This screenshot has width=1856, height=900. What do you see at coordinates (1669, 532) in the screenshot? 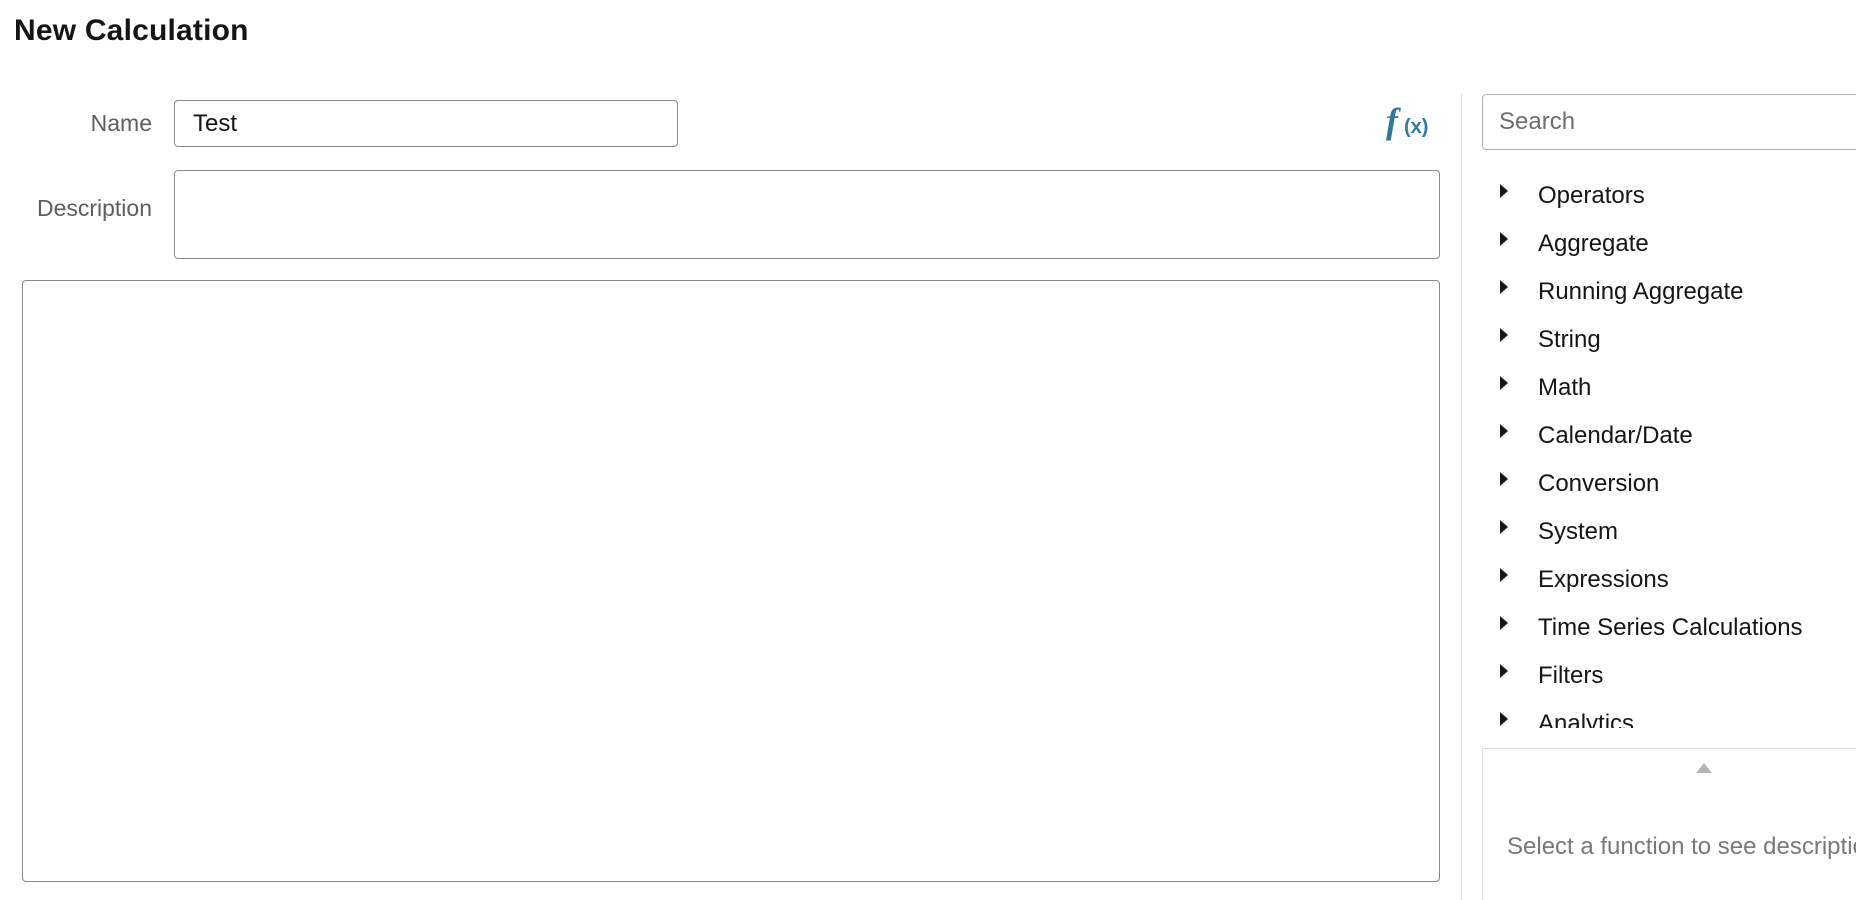
I see `function-category-item: System` at bounding box center [1669, 532].